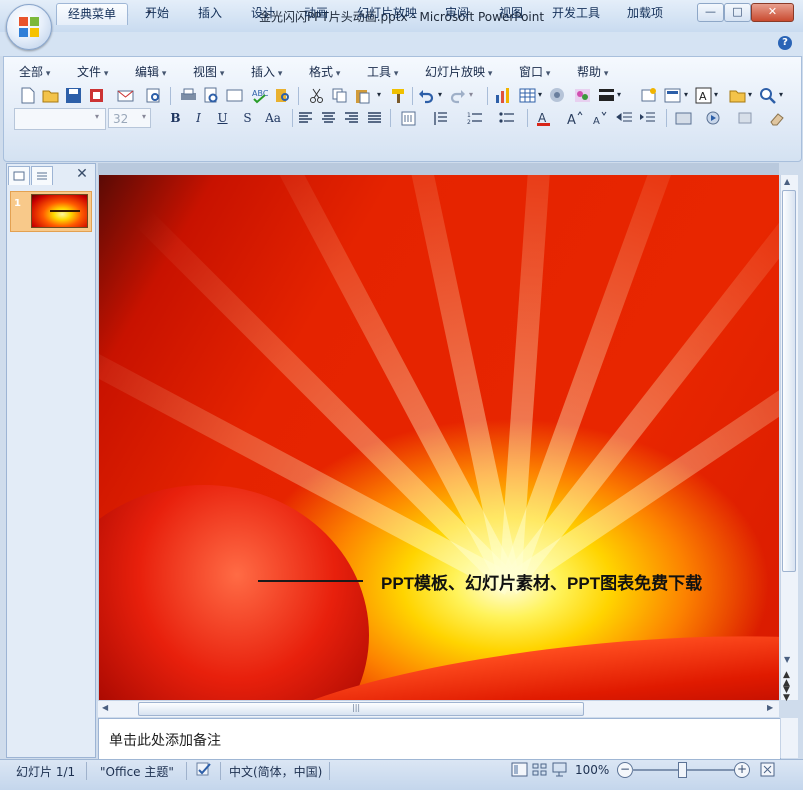  Describe the element at coordinates (592, 71) in the screenshot. I see `menu-help: 帮助` at that location.